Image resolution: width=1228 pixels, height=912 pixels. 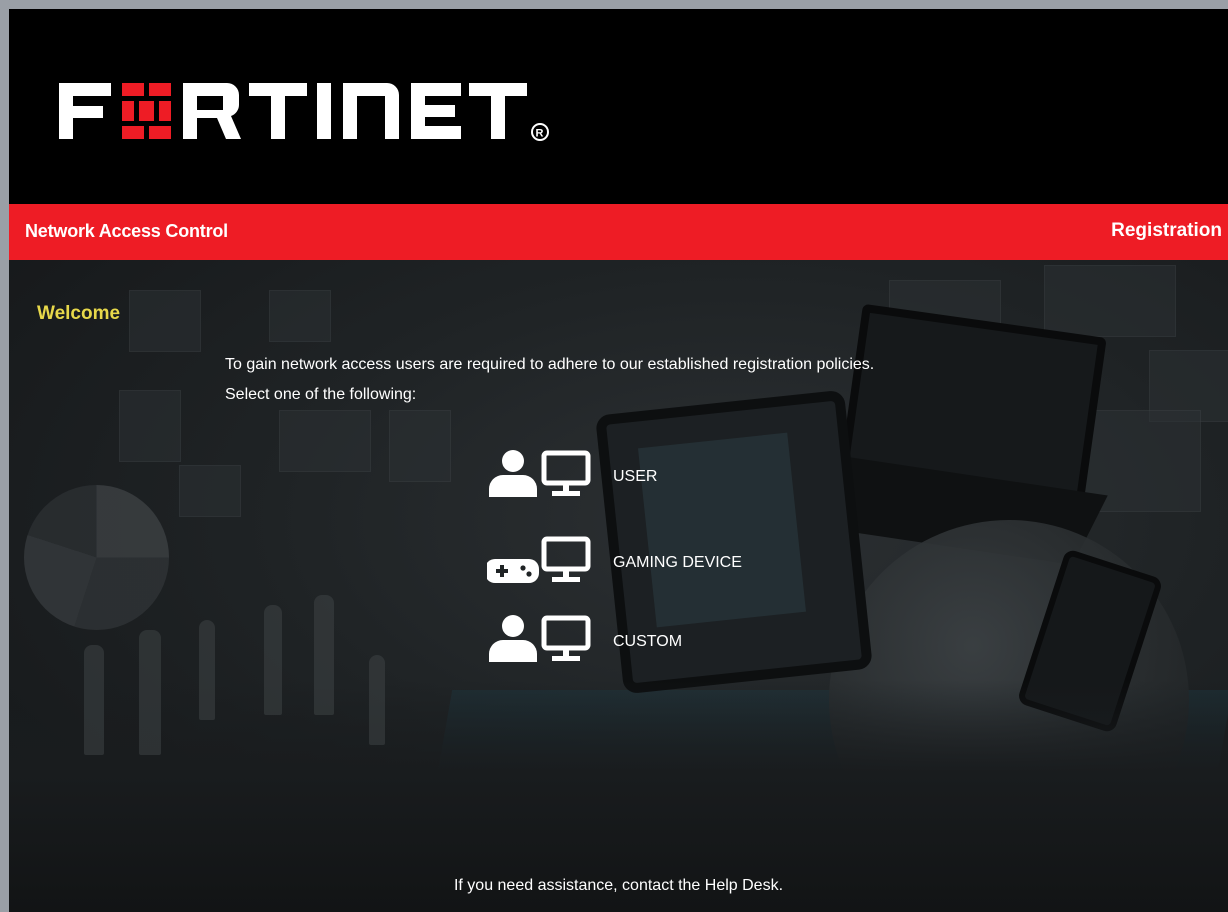 What do you see at coordinates (540, 134) in the screenshot?
I see `svg-text: R` at bounding box center [540, 134].